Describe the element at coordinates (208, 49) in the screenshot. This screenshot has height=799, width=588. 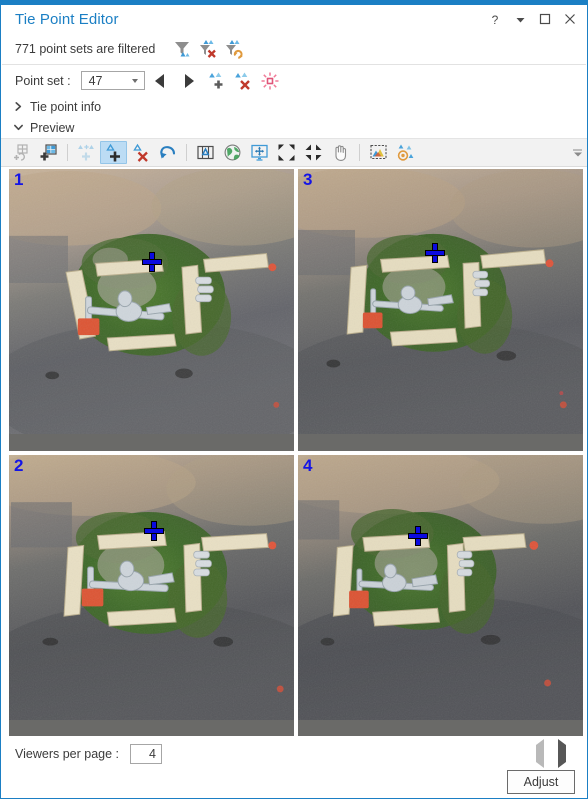
I see `filter-delete-icon` at that location.